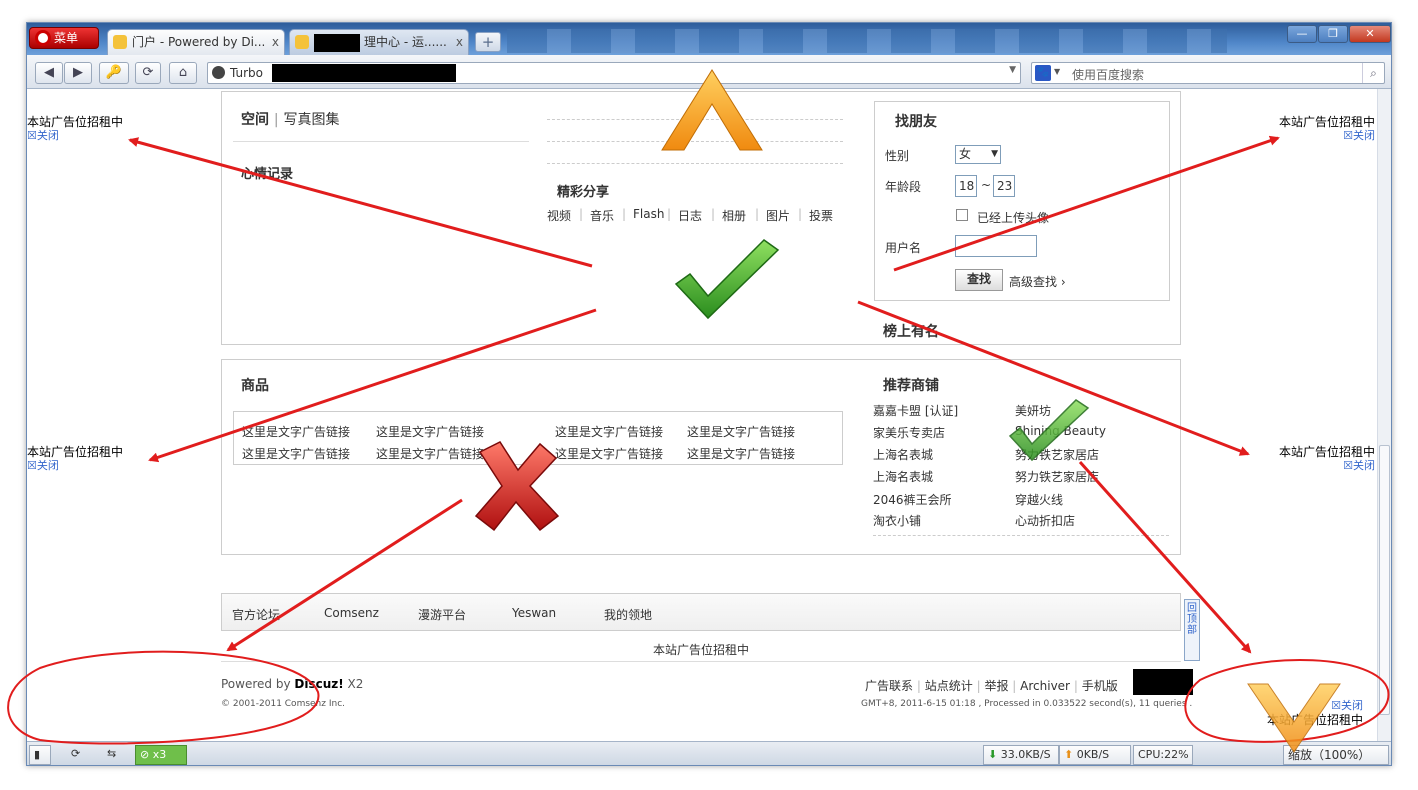 This screenshot has width=1418, height=790. What do you see at coordinates (602, 215) in the screenshot?
I see `share-music-link: 音乐` at bounding box center [602, 215].